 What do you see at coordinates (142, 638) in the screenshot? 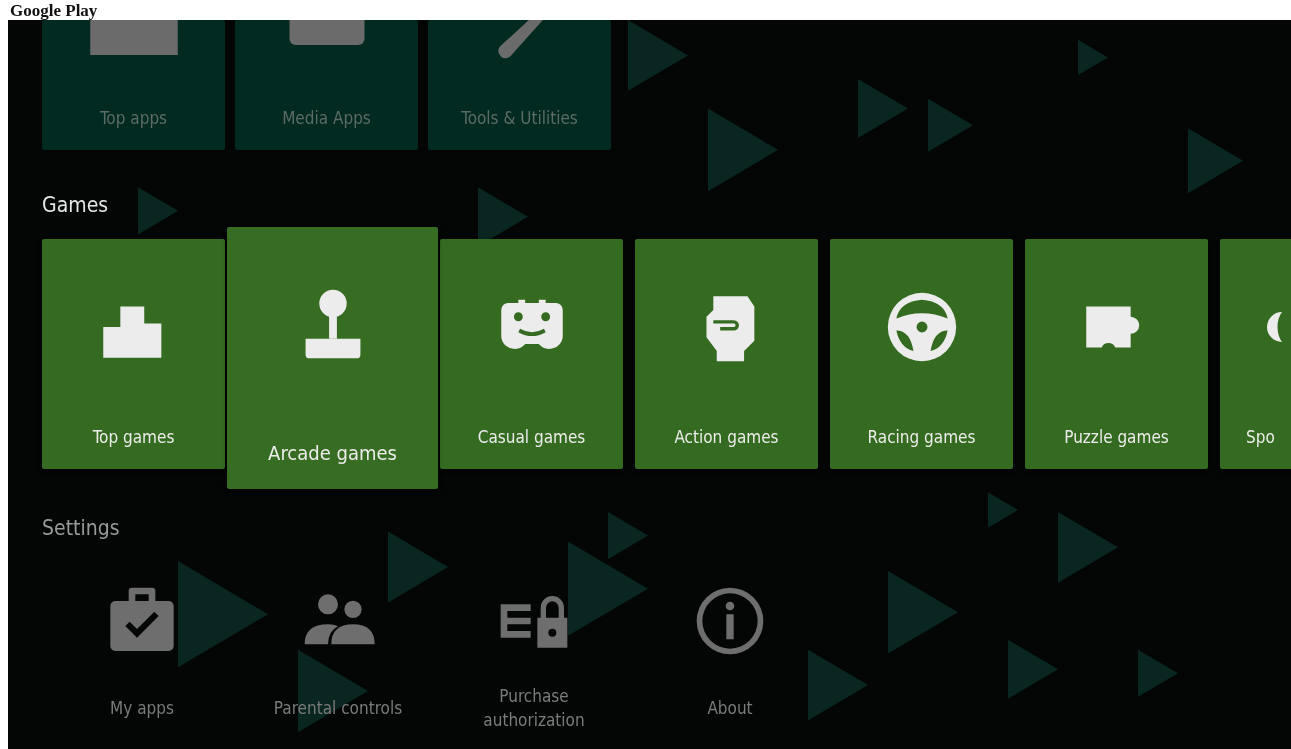
I see `settings-item: My apps` at bounding box center [142, 638].